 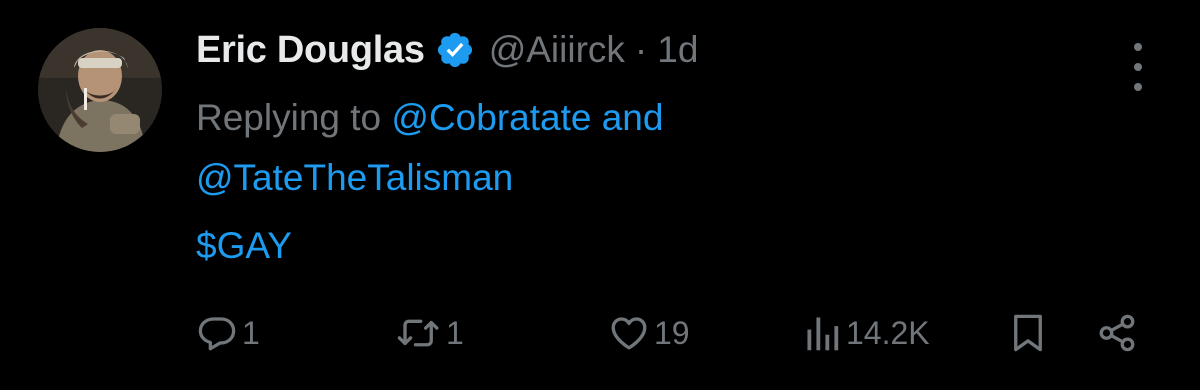 What do you see at coordinates (217, 333) in the screenshot?
I see `reply-bubble-icon` at bounding box center [217, 333].